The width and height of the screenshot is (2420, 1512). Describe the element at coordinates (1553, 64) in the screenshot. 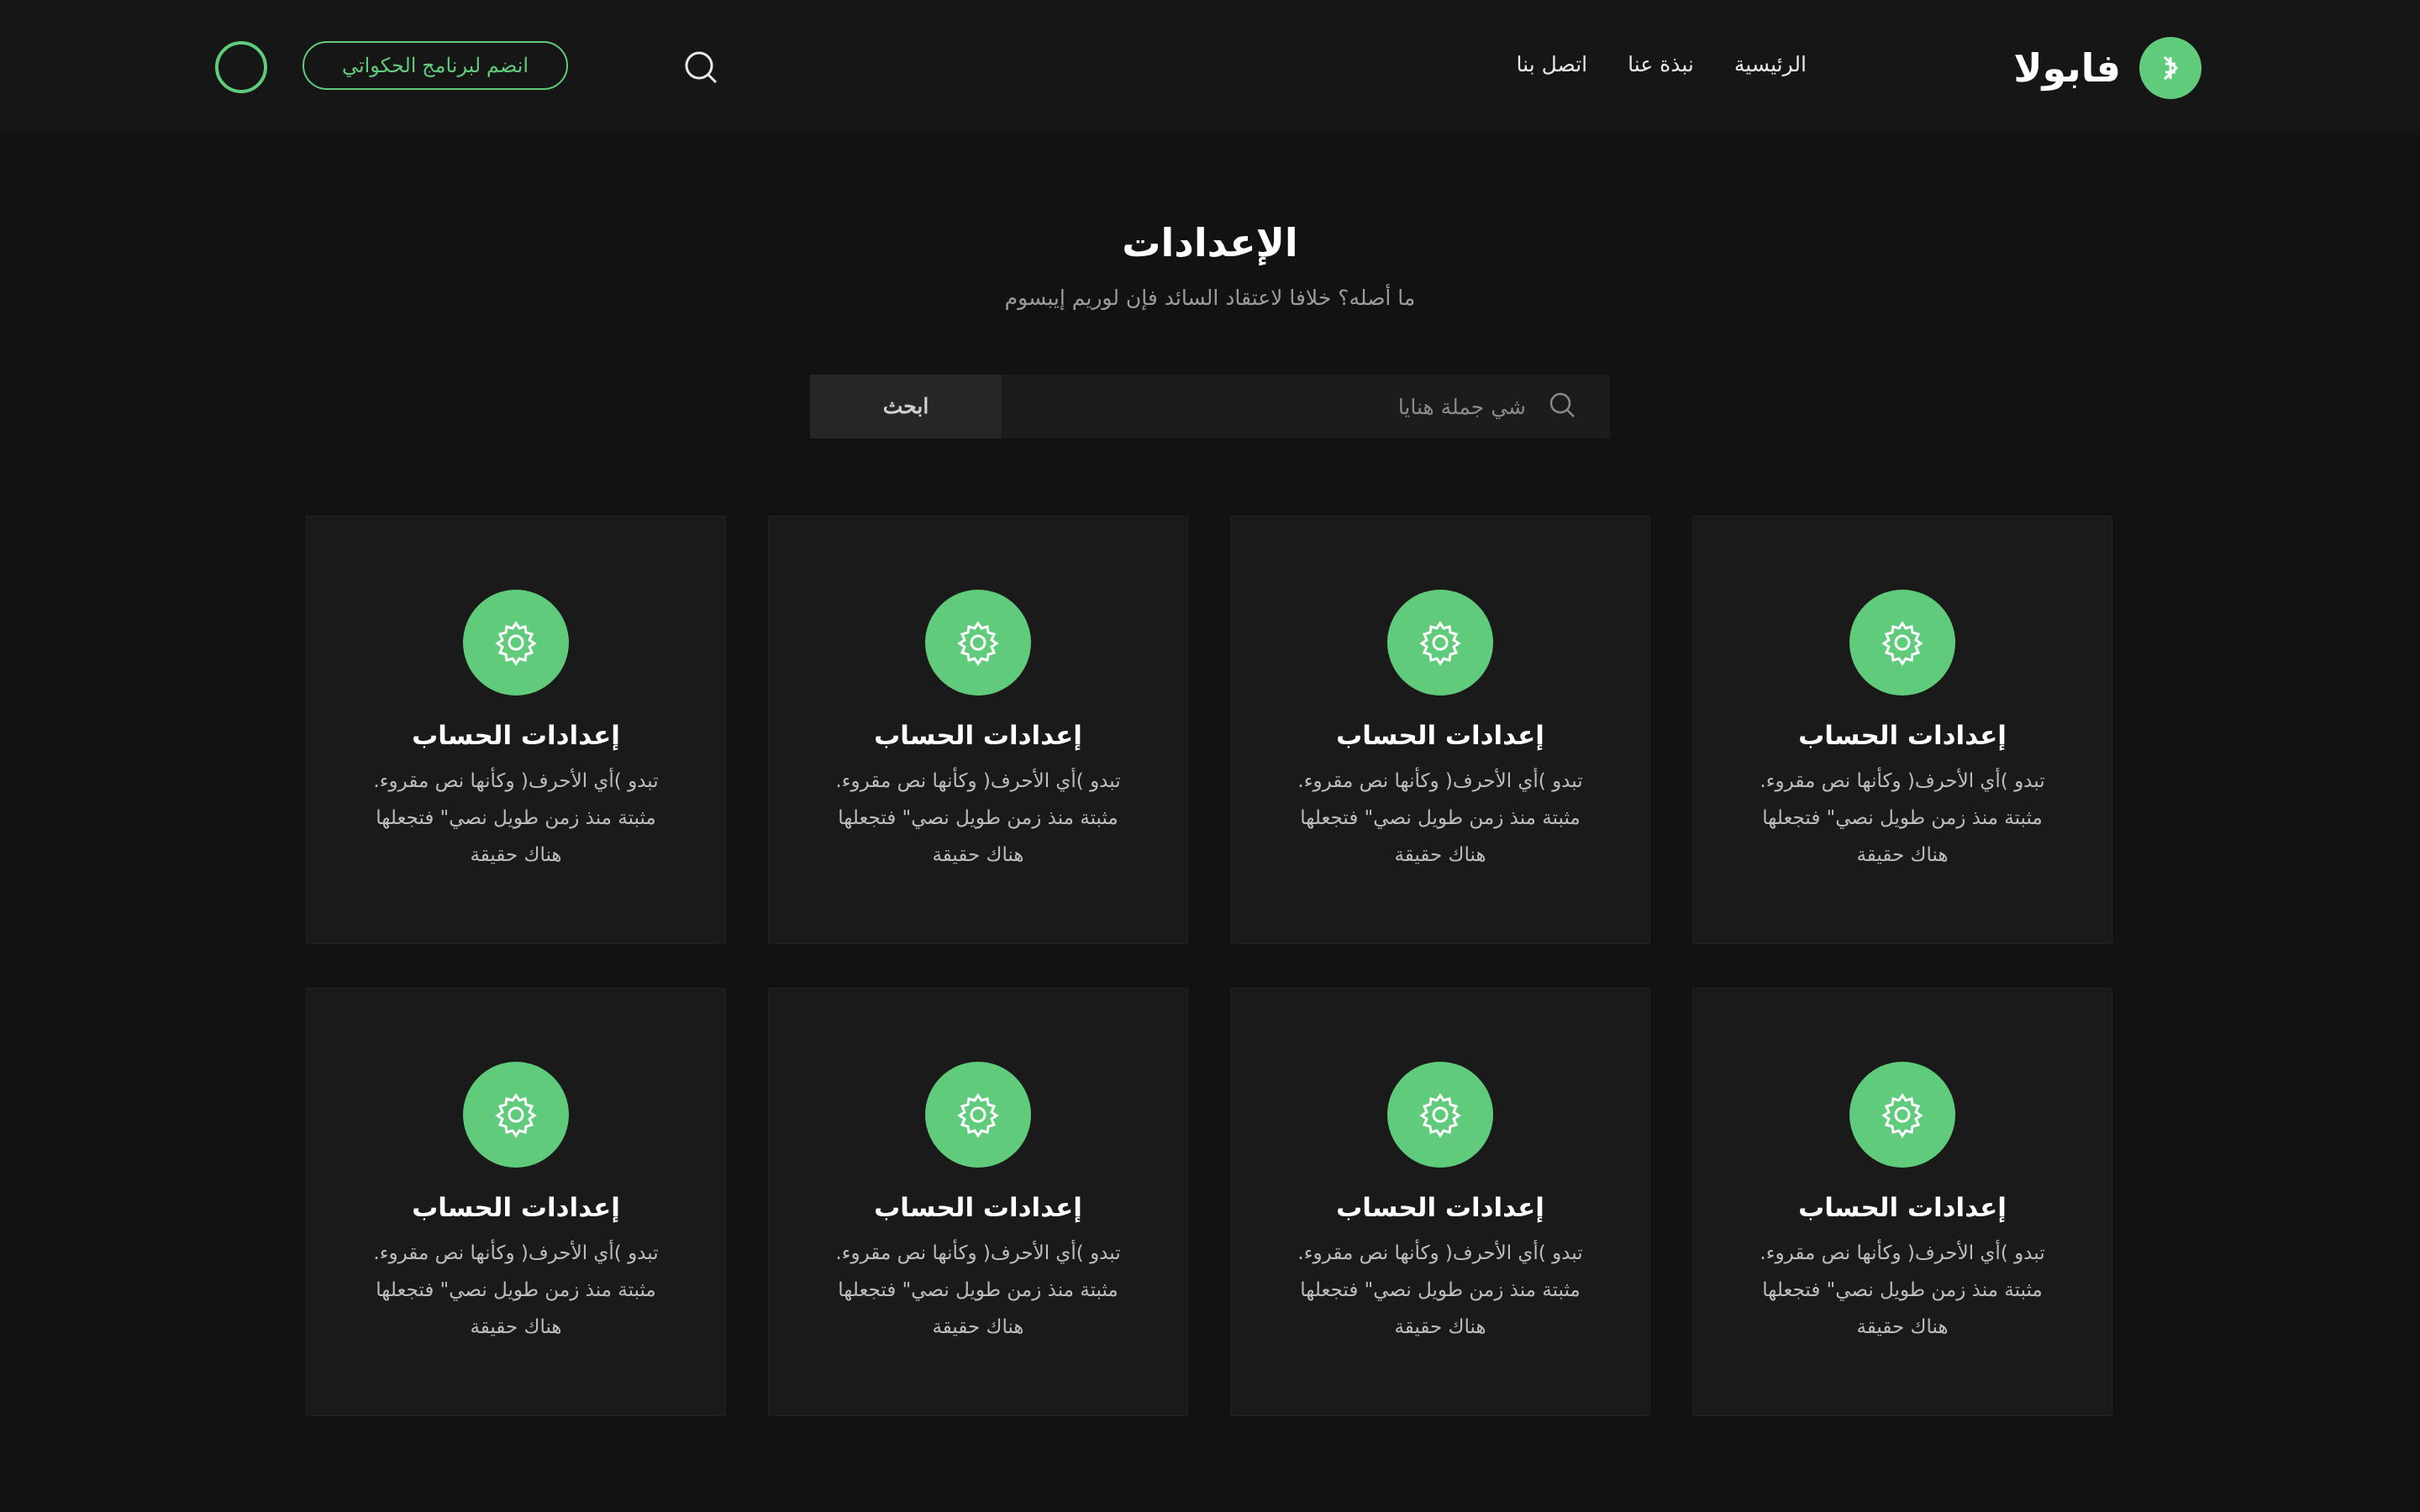

I see `nav-item-contact: اتصل بنا` at that location.